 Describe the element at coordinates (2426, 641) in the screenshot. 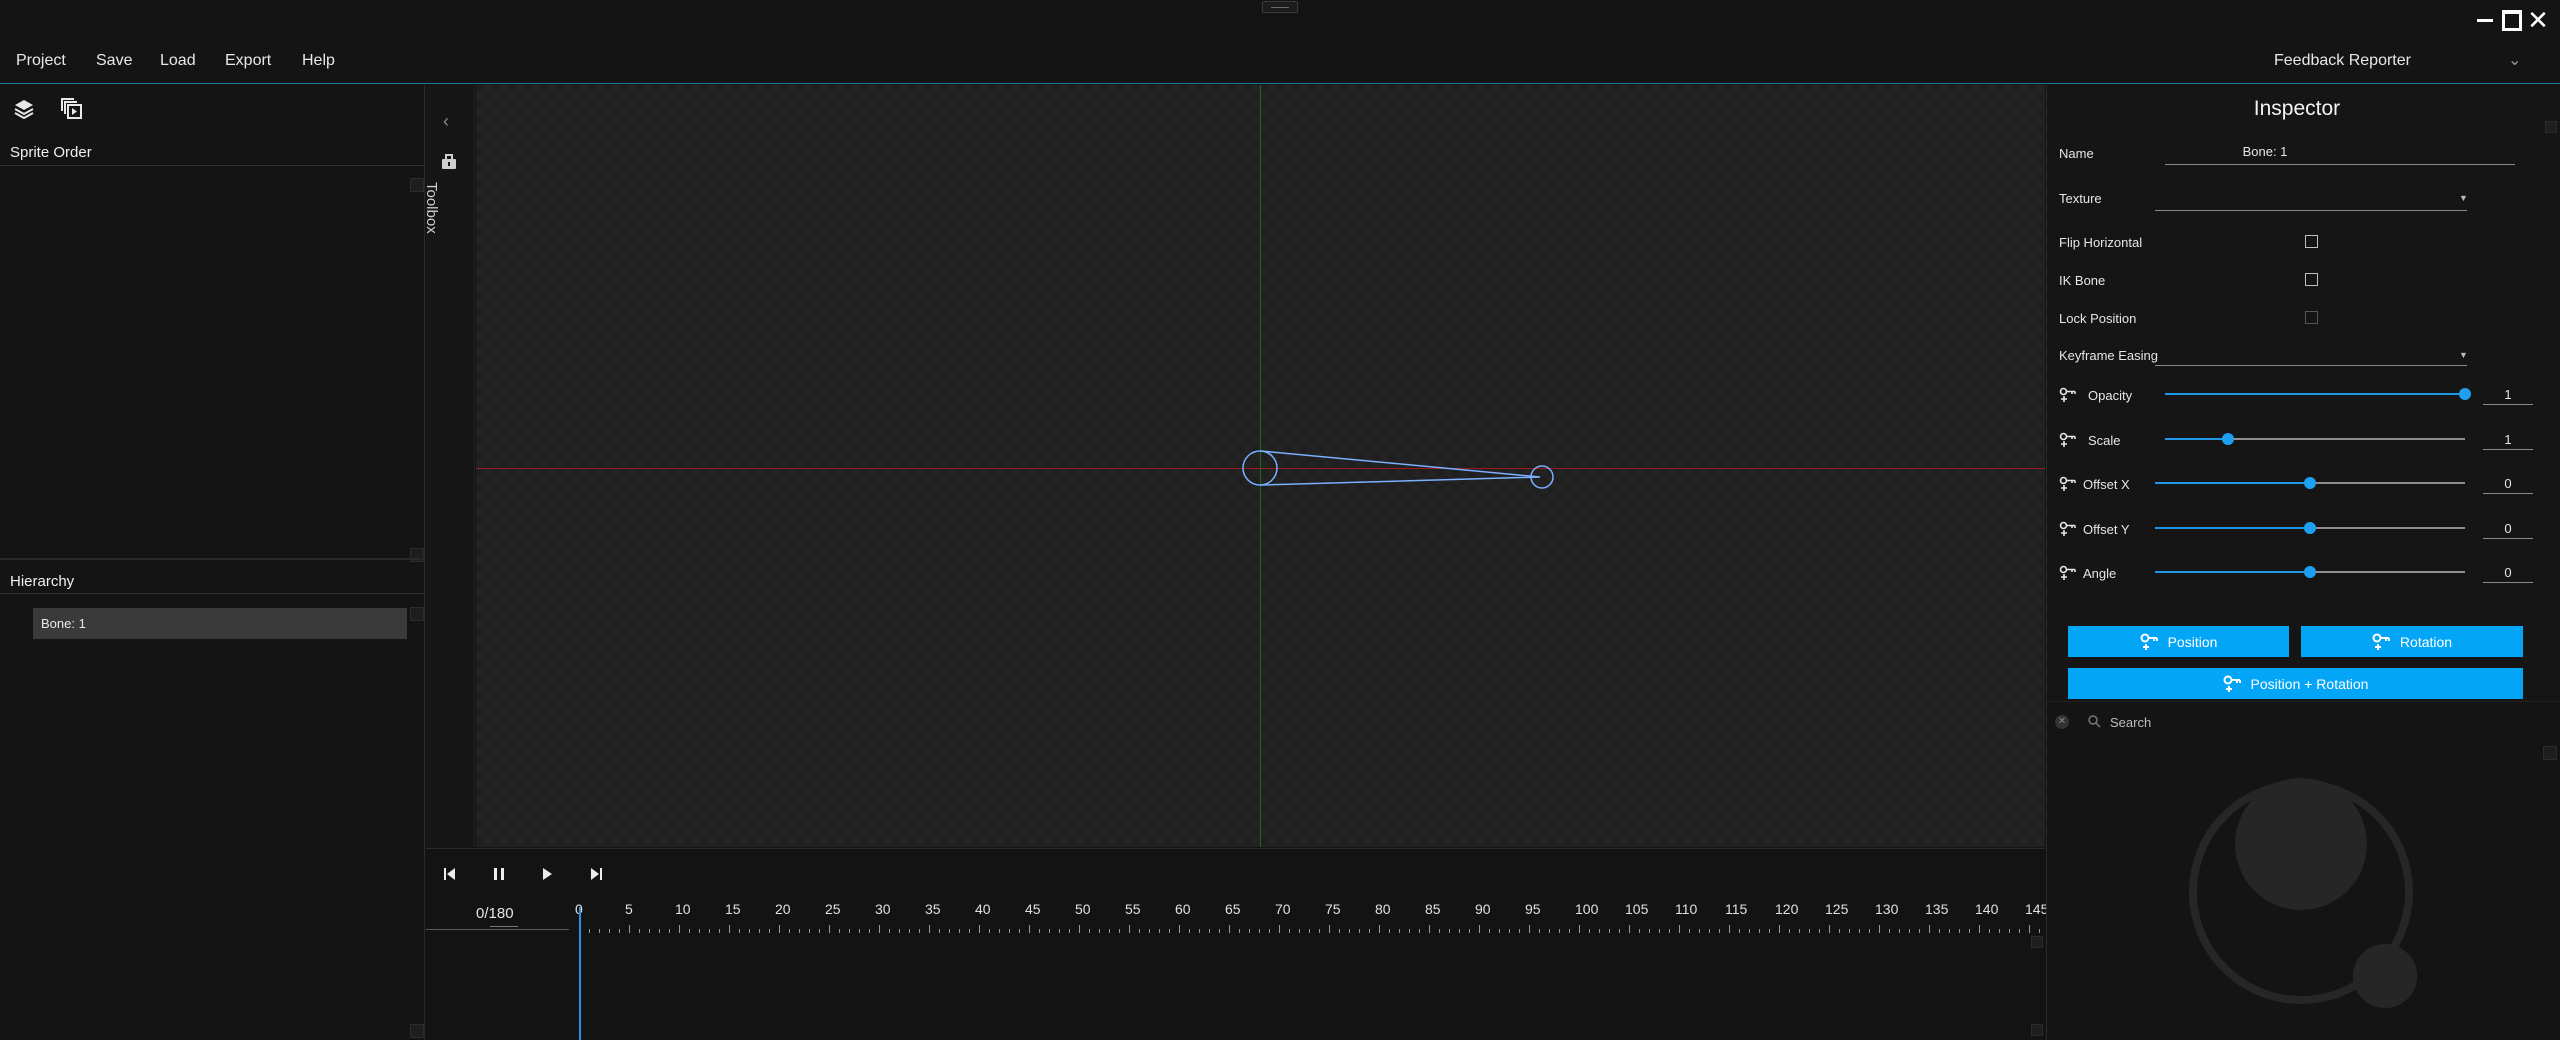

I see `keyframe-rotation-label: Rotation` at that location.